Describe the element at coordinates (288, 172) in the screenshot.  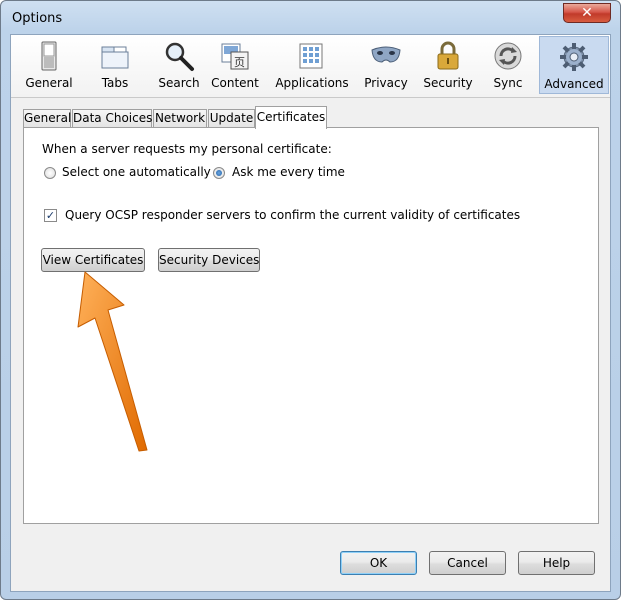
I see `radio-ask-every-time-label: Ask me every time` at that location.